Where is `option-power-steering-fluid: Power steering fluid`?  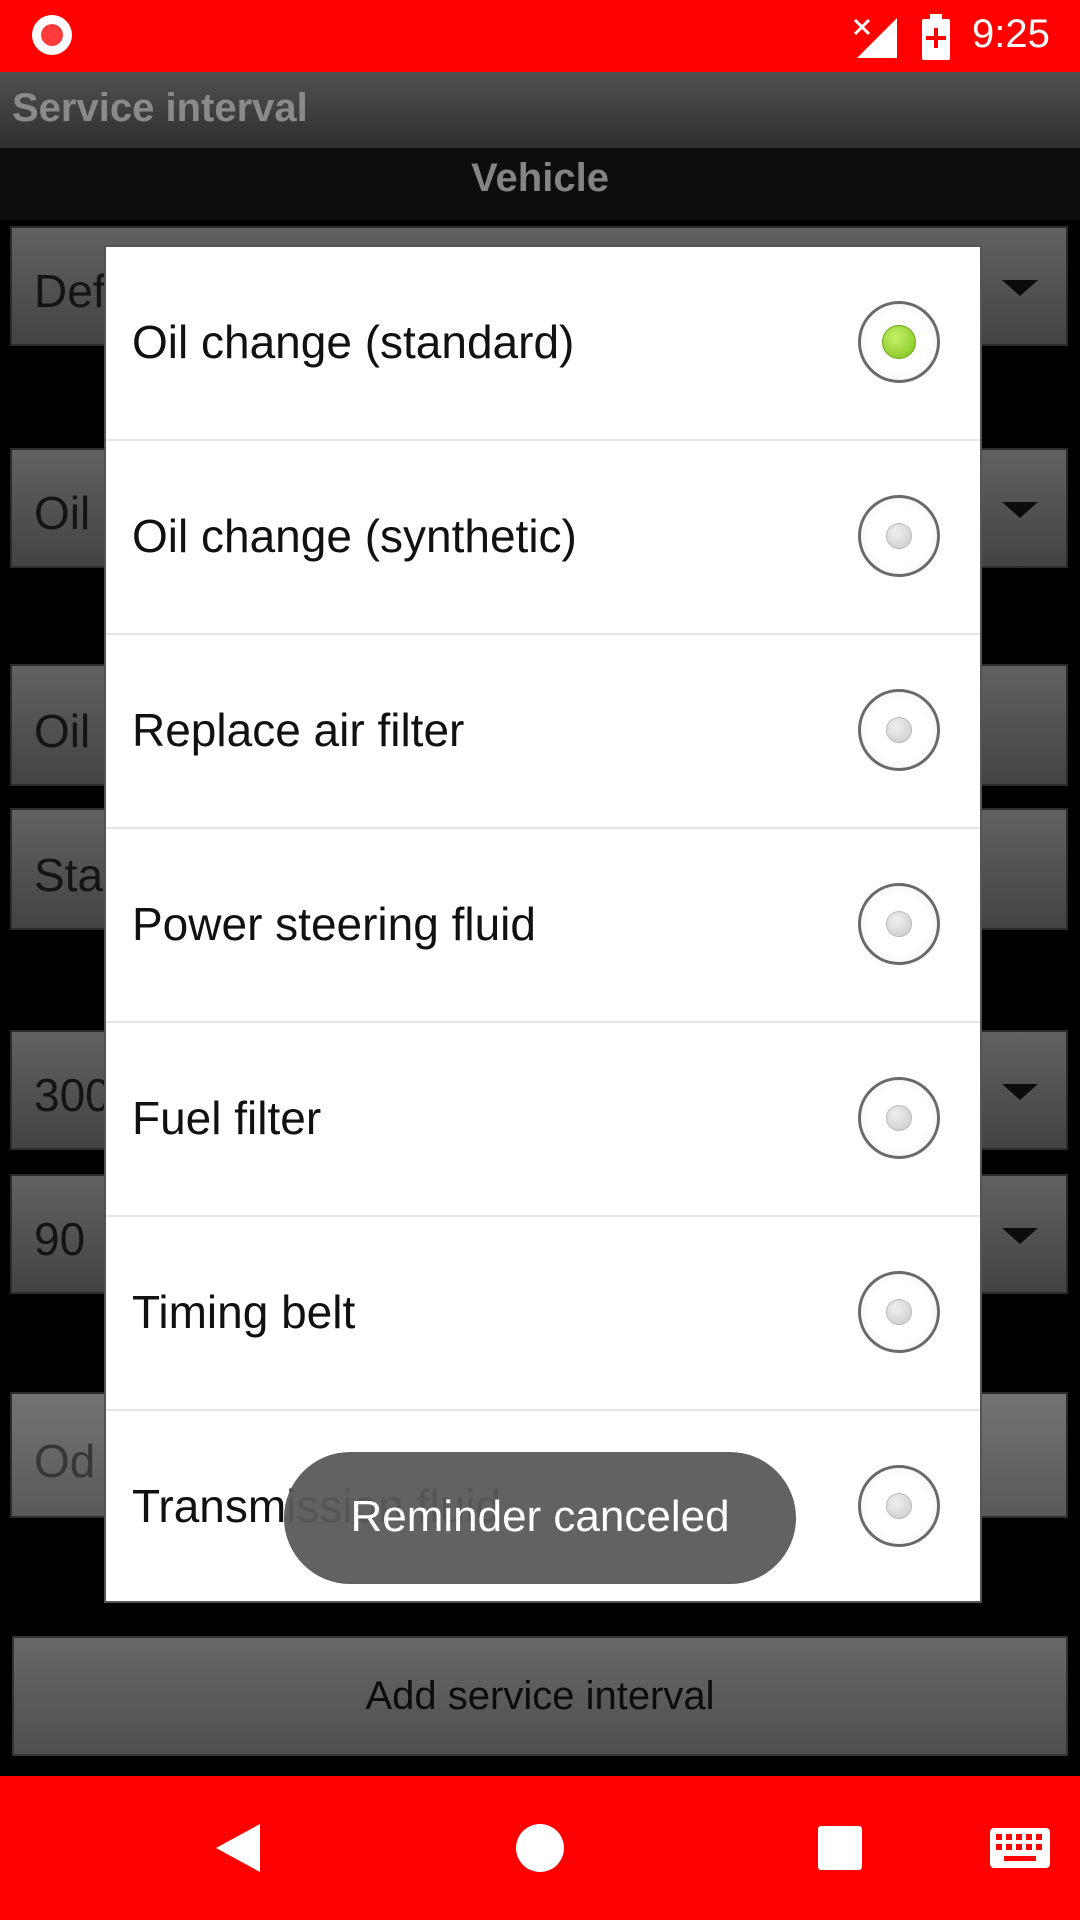
option-power-steering-fluid: Power steering fluid is located at coordinates (543, 926).